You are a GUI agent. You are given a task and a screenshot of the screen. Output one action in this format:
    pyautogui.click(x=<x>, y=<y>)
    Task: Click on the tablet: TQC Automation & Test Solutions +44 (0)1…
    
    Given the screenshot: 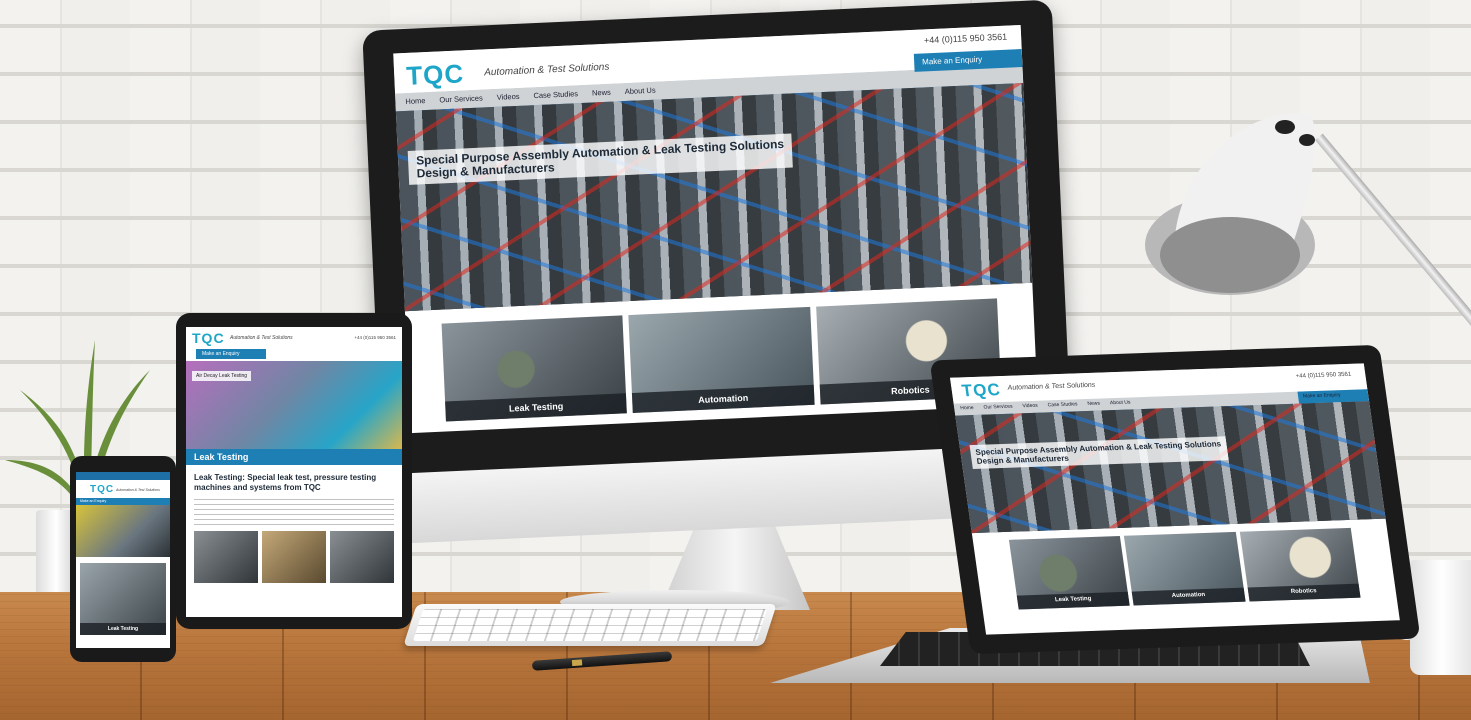 What is the action you would take?
    pyautogui.click(x=294, y=471)
    